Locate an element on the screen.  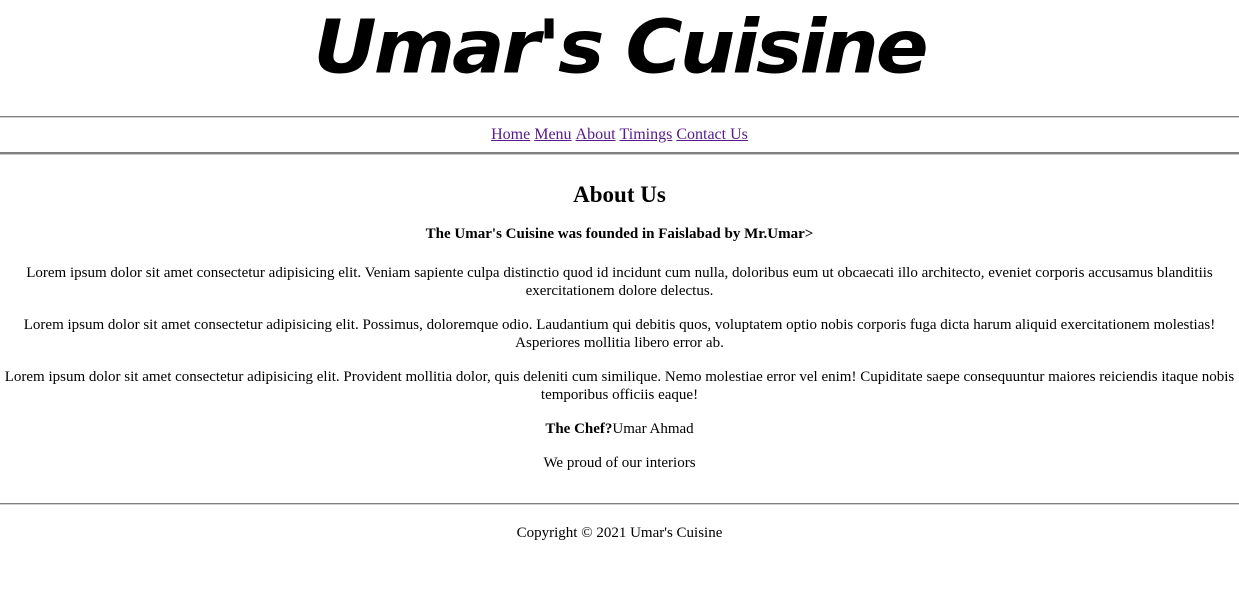
main-nav: Home Menu About Timings Contact Us is located at coordinates (619, 135).